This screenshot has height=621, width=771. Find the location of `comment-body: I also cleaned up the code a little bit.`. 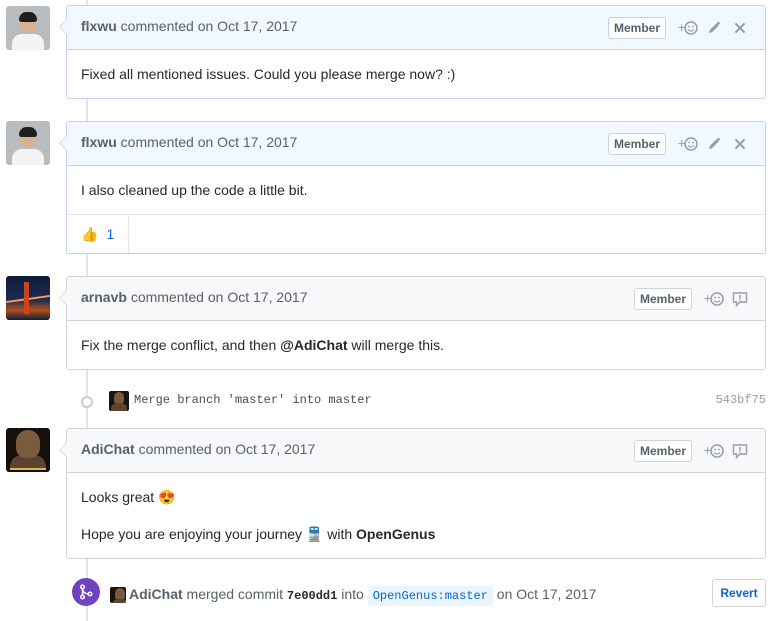

comment-body: I also cleaned up the code a little bit. is located at coordinates (416, 190).